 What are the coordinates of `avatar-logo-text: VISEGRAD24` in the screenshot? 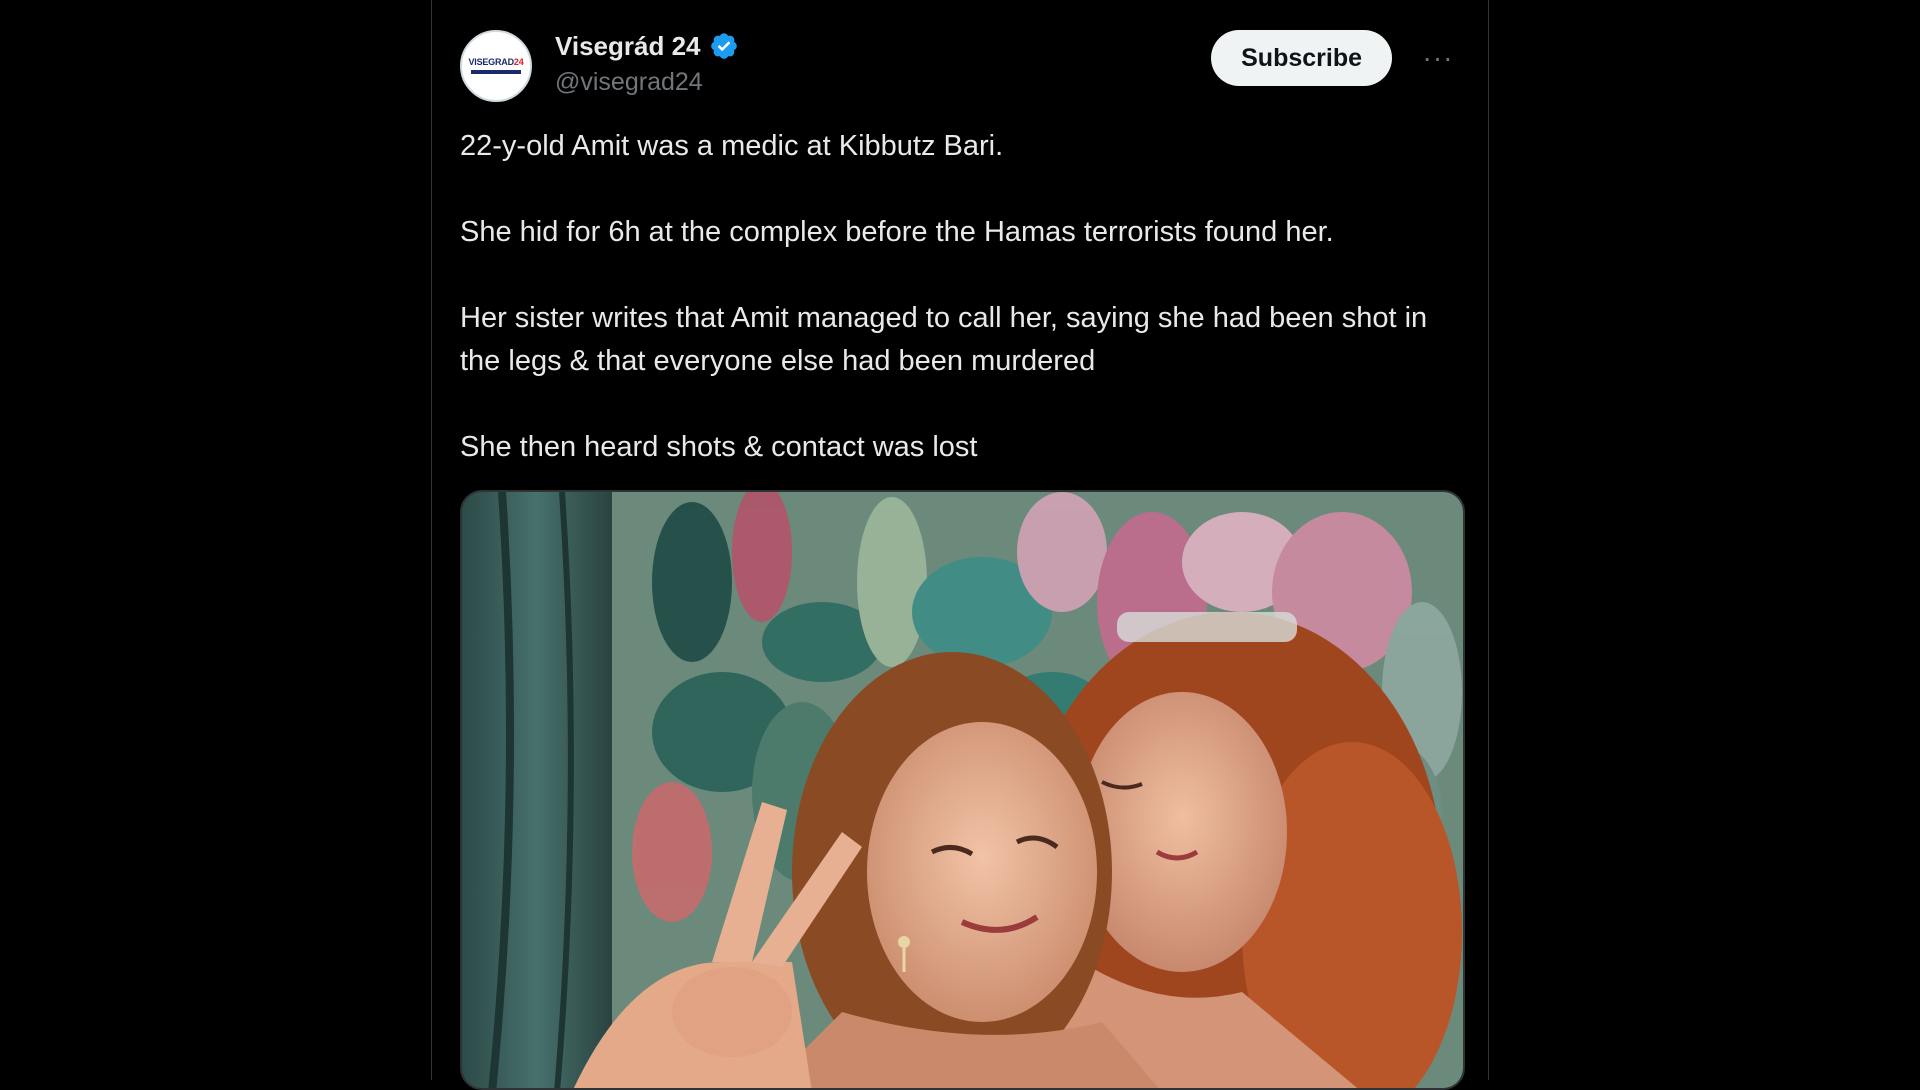 It's located at (496, 62).